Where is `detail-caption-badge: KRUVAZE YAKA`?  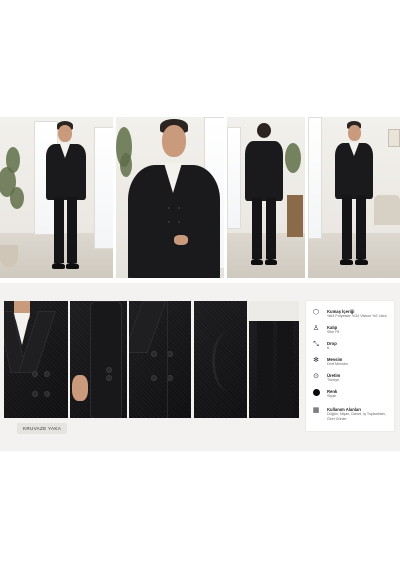
detail-caption-badge: KRUVAZE YAKA is located at coordinates (42, 428).